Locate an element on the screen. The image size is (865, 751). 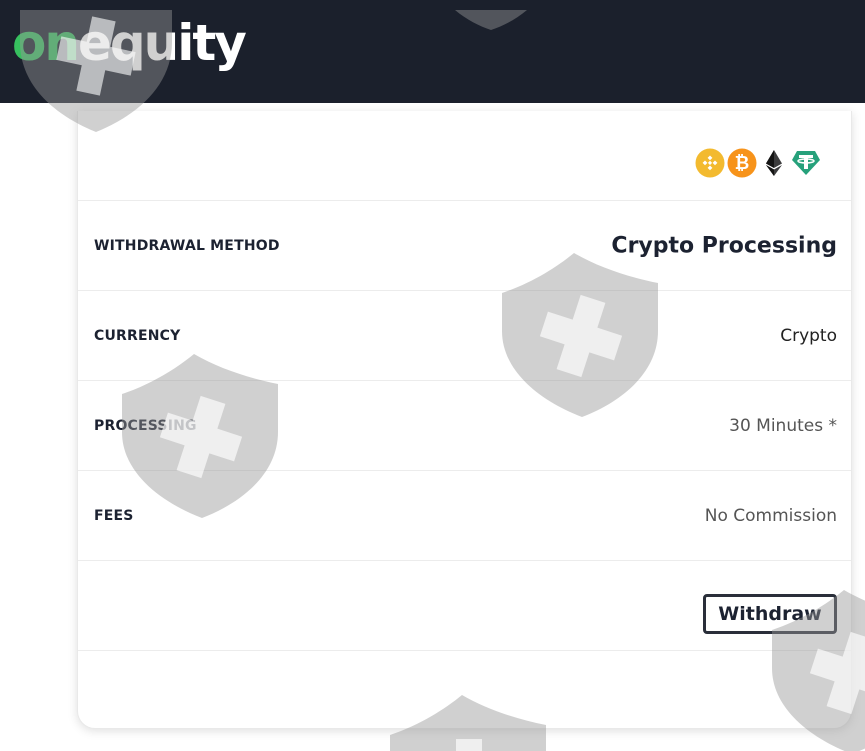
fees-row: FEES No Commission is located at coordinates (464, 516).